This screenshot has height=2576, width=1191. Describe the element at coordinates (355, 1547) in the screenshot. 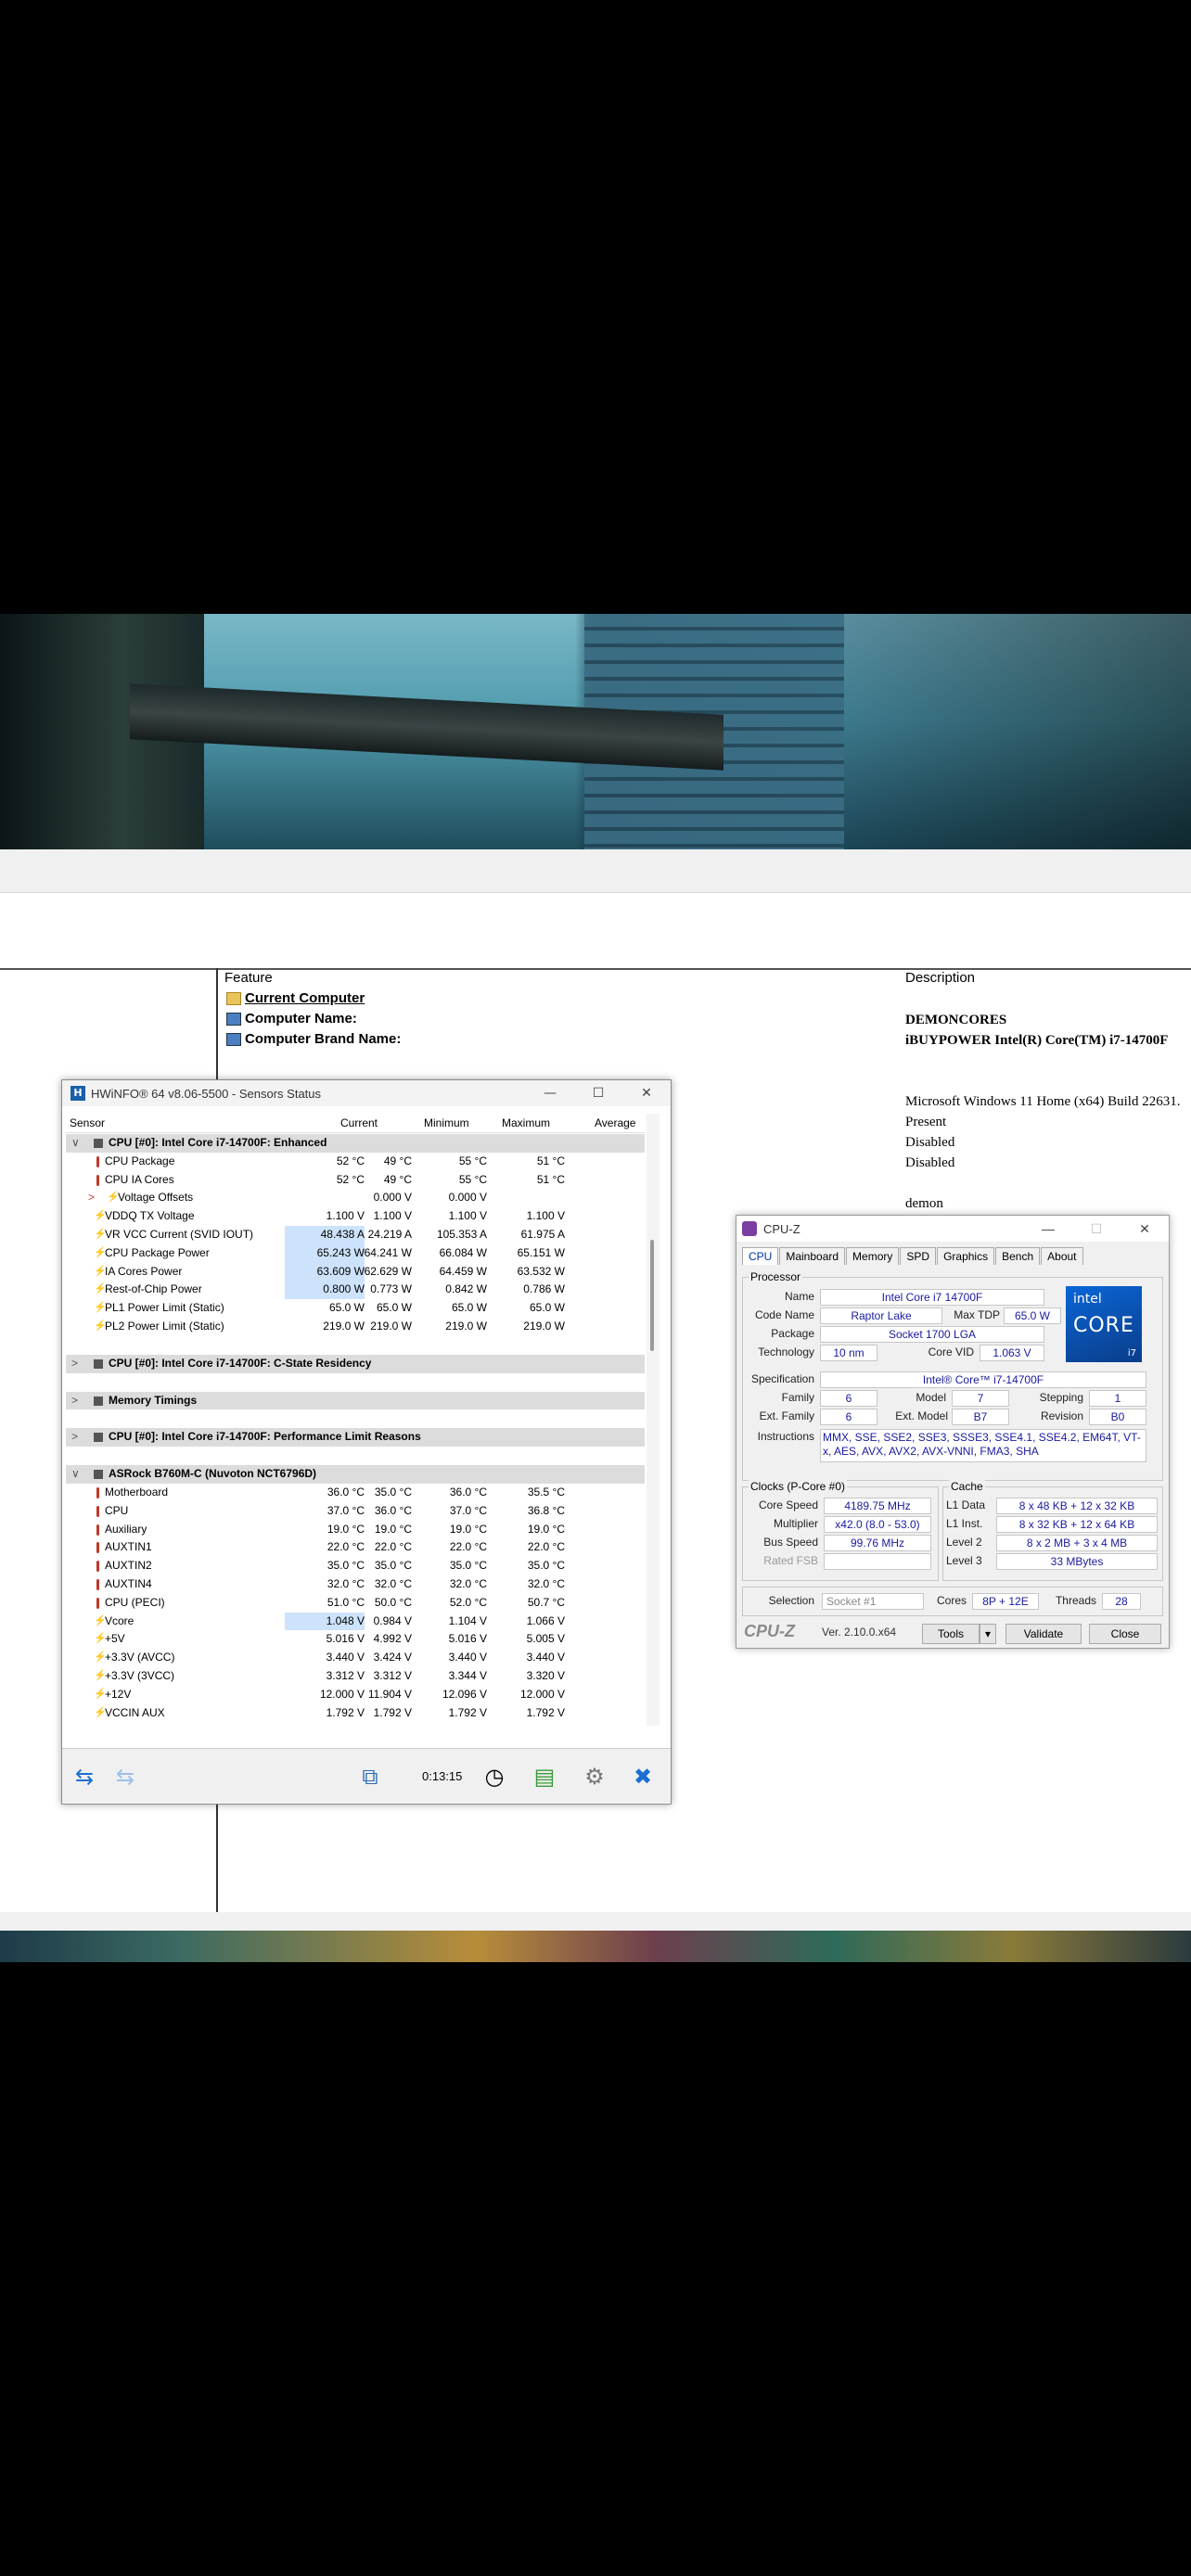

I see `sensor-row: AUXTIN1 22.0 °C 22.0 °C 22.0 °C 22.0 °C` at that location.